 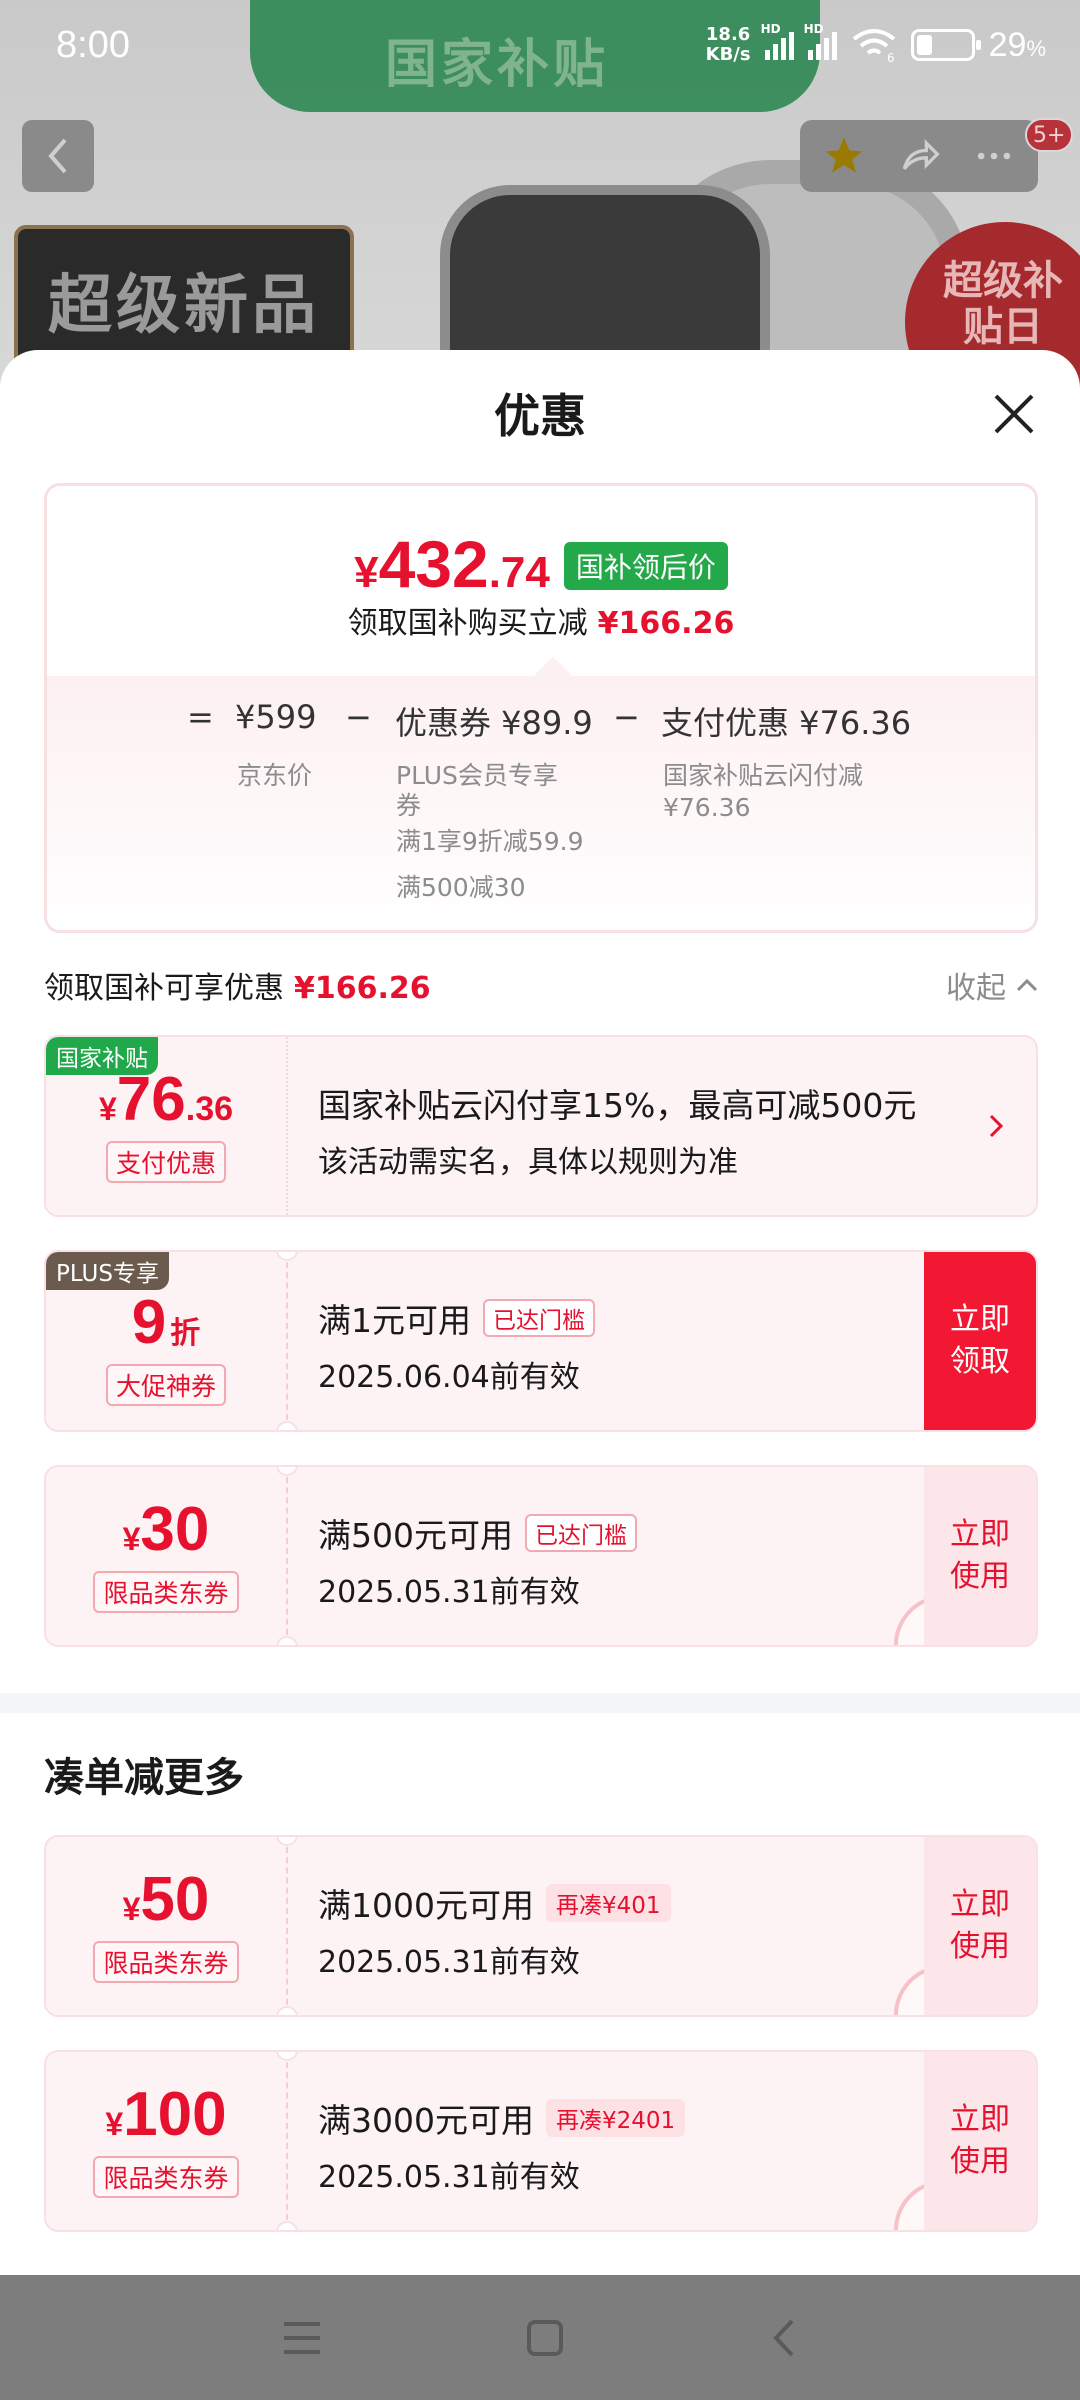 I want to click on coupon-amount: ¥30, so click(x=166, y=1529).